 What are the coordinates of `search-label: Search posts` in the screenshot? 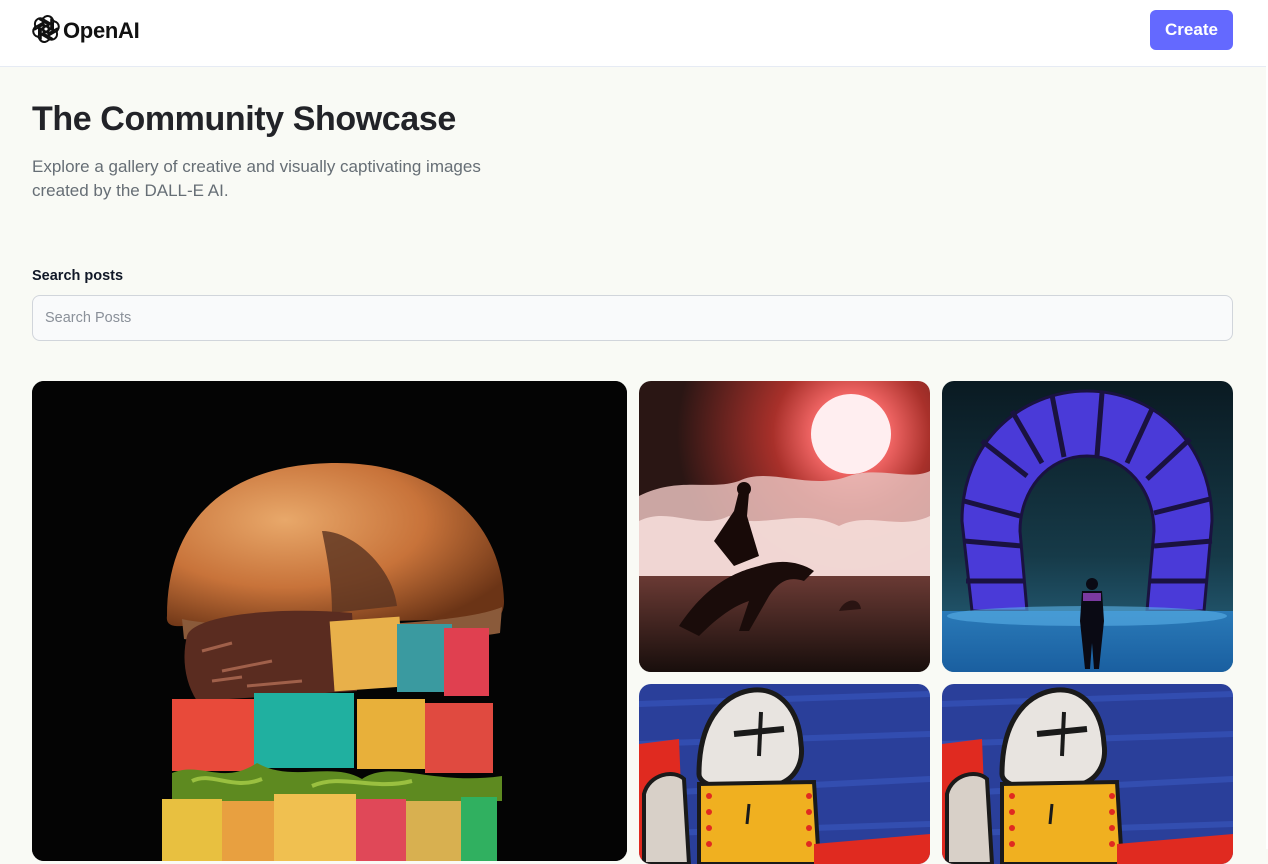 It's located at (78, 276).